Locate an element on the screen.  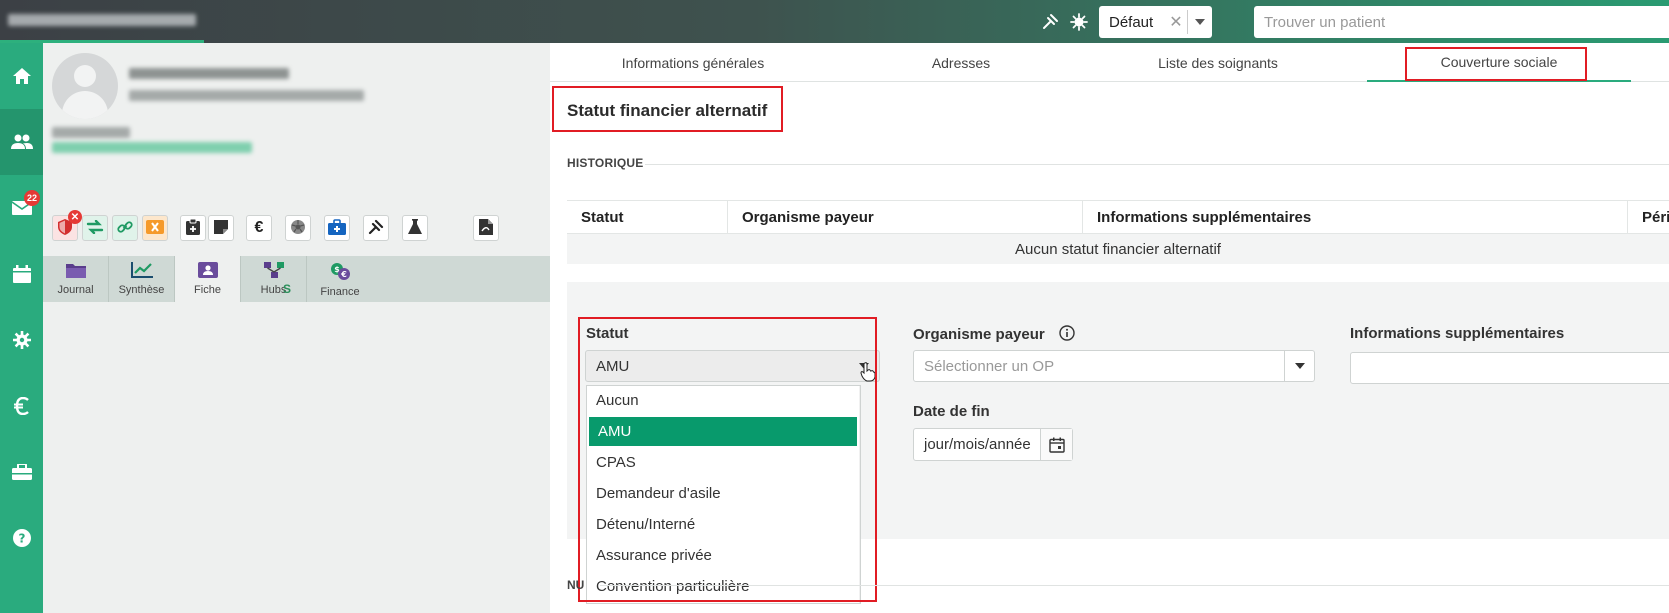
euro-icon is located at coordinates (21, 406).